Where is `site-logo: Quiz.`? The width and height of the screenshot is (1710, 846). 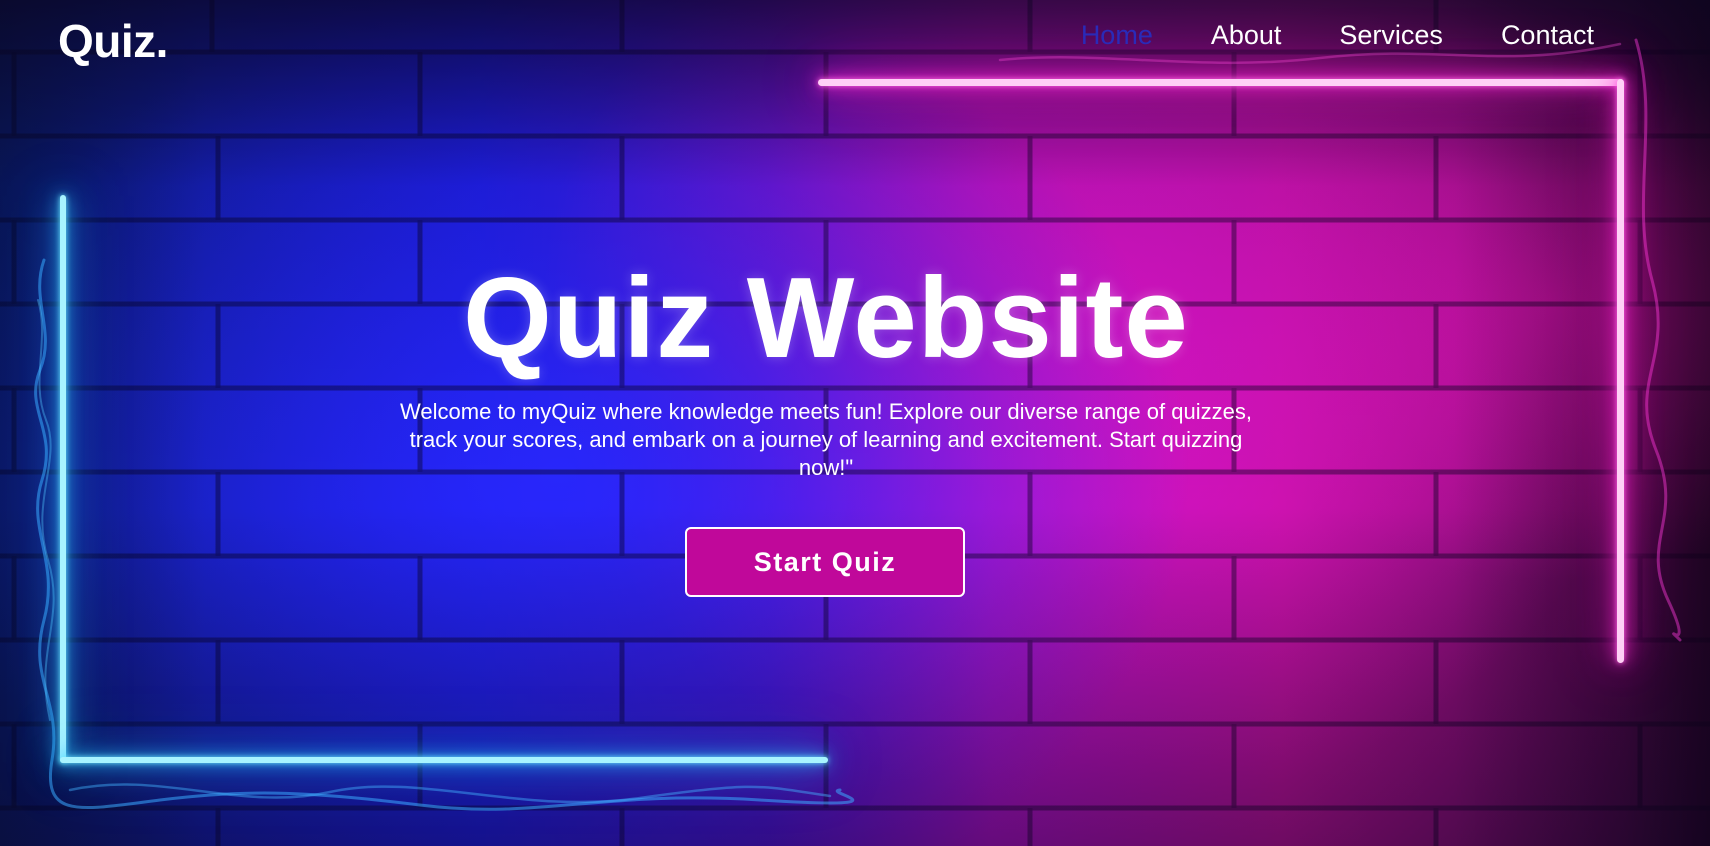 site-logo: Quiz. is located at coordinates (113, 41).